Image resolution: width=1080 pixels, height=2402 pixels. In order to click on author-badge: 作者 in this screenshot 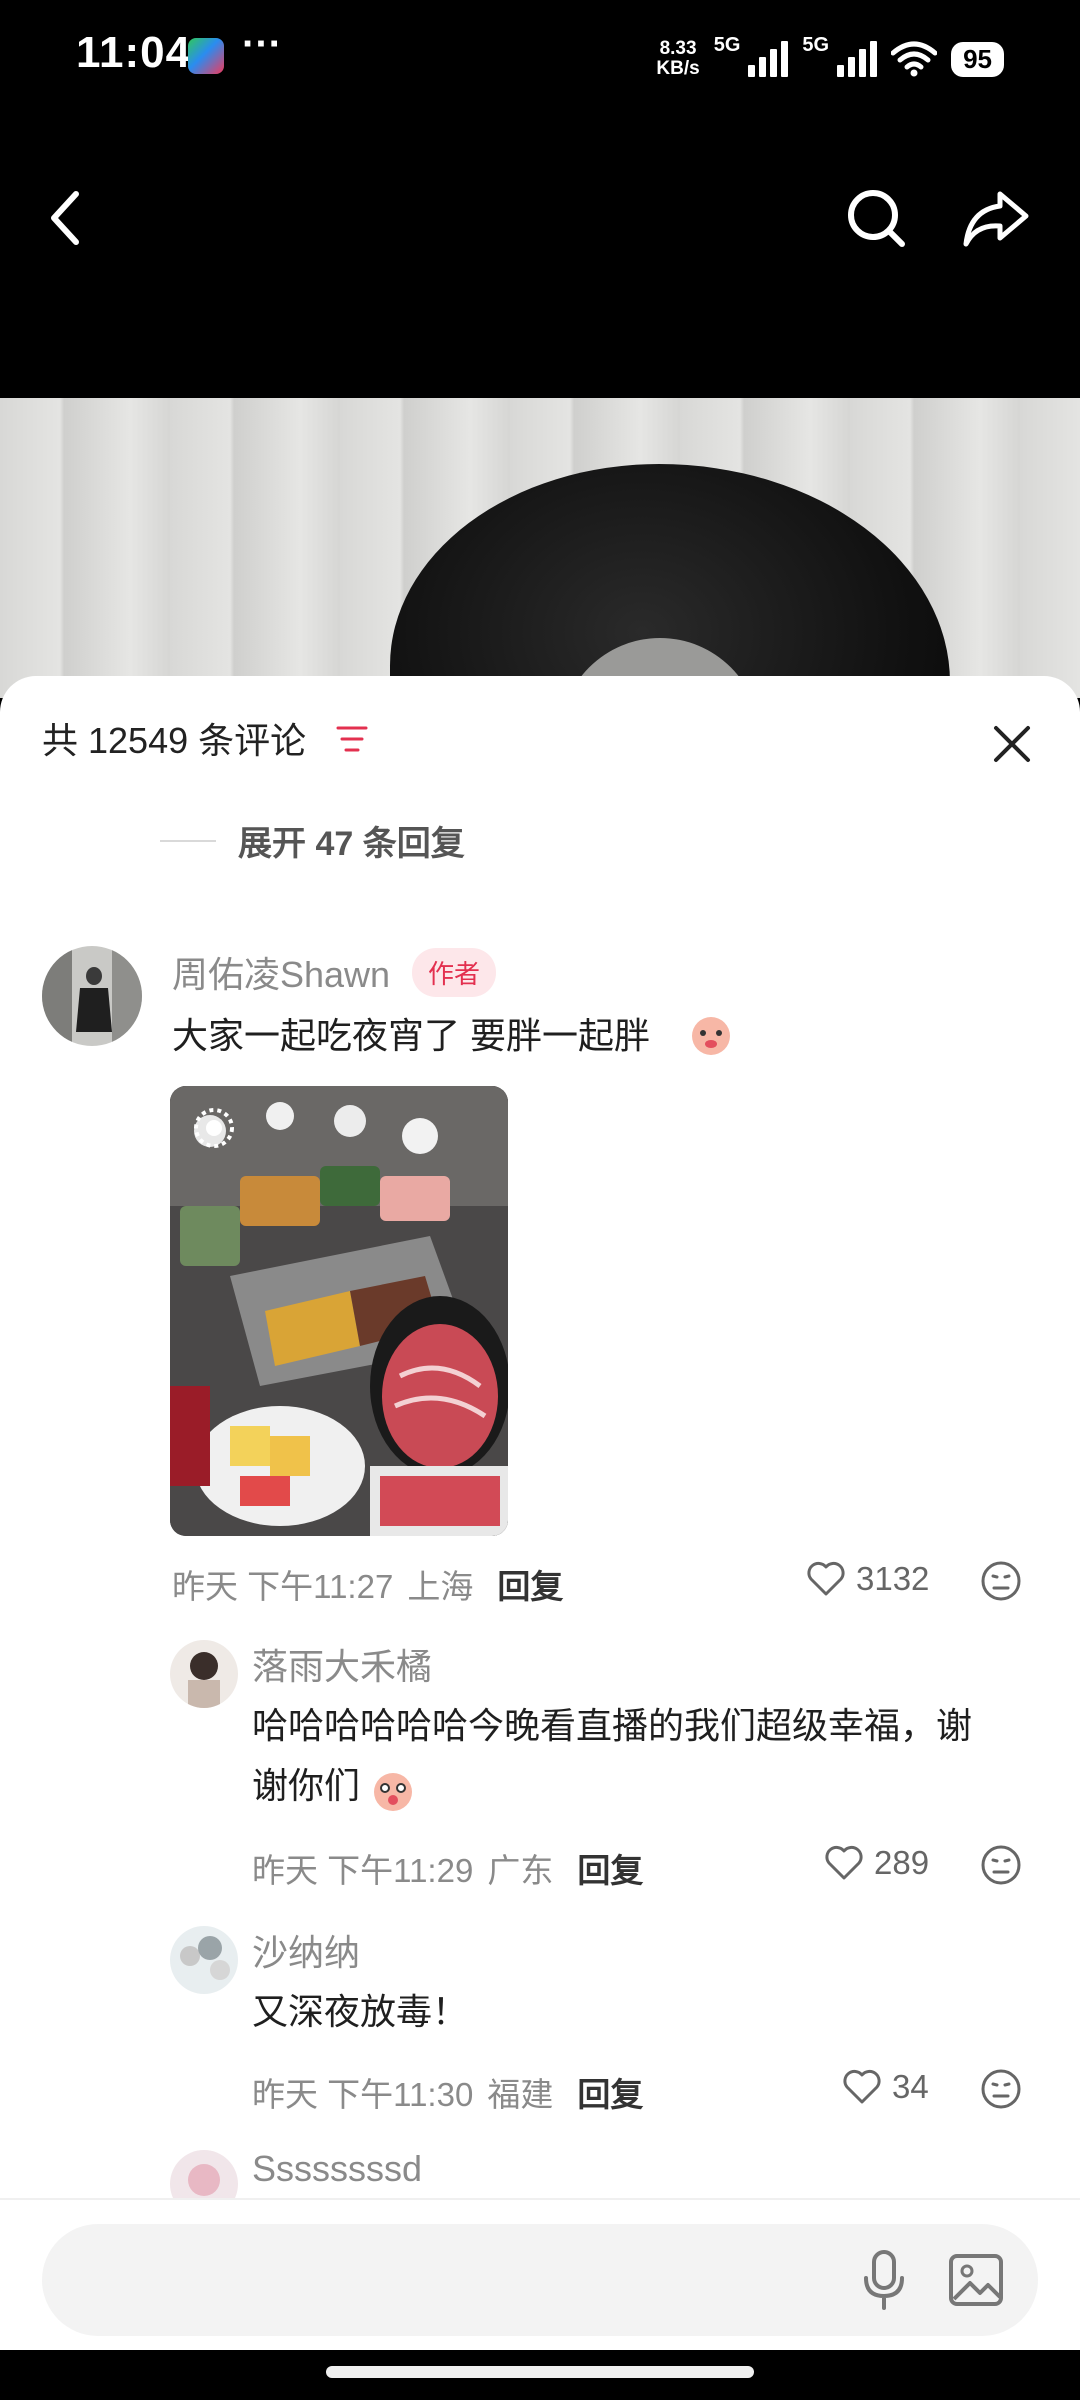, I will do `click(454, 972)`.